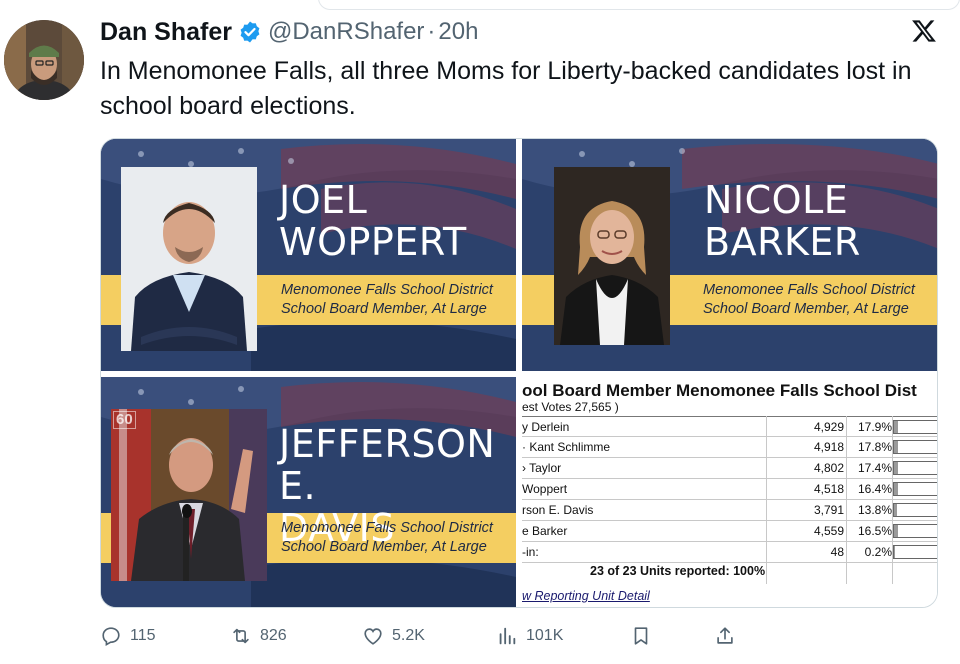 The height and width of the screenshot is (664, 960). I want to click on candidate-cell: · Kant Schlimme, so click(566, 447).